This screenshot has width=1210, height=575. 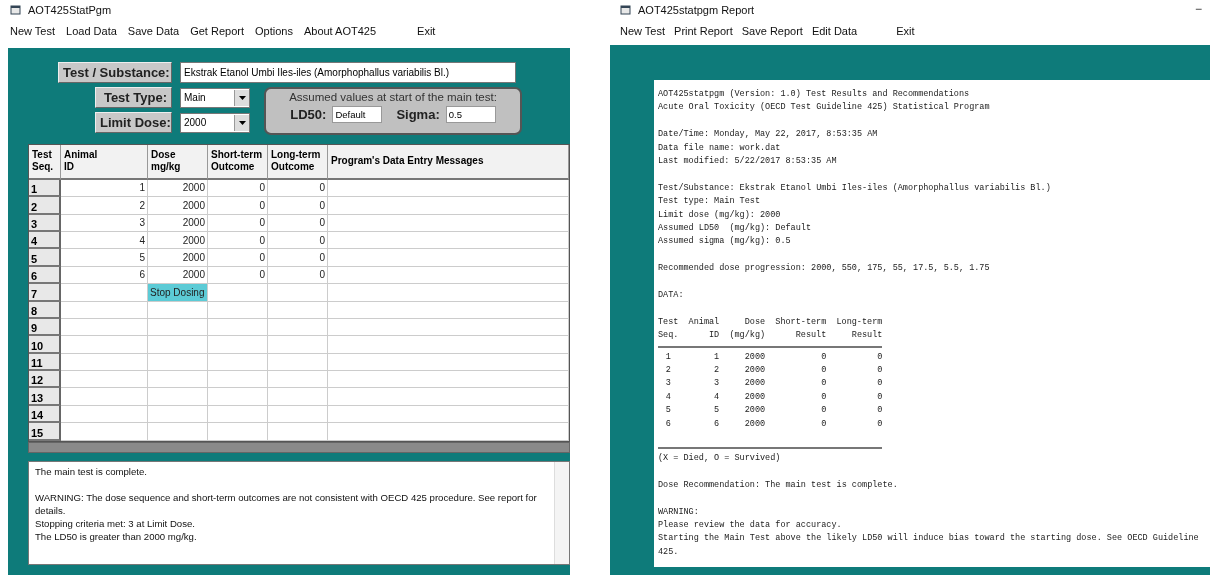 What do you see at coordinates (299, 447) in the screenshot?
I see `scroll-bar` at bounding box center [299, 447].